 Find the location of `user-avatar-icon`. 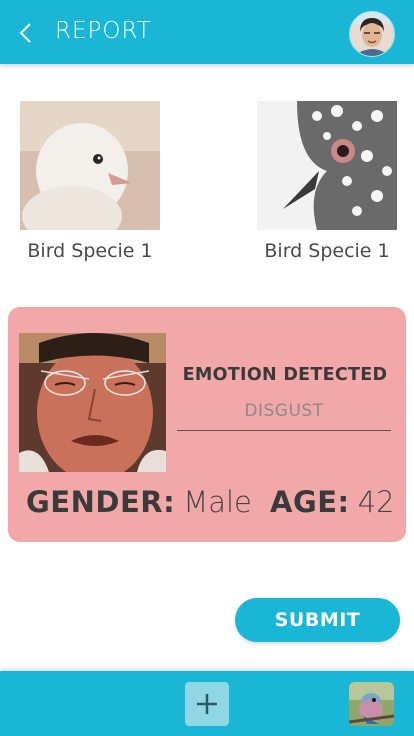

user-avatar-icon is located at coordinates (372, 34).